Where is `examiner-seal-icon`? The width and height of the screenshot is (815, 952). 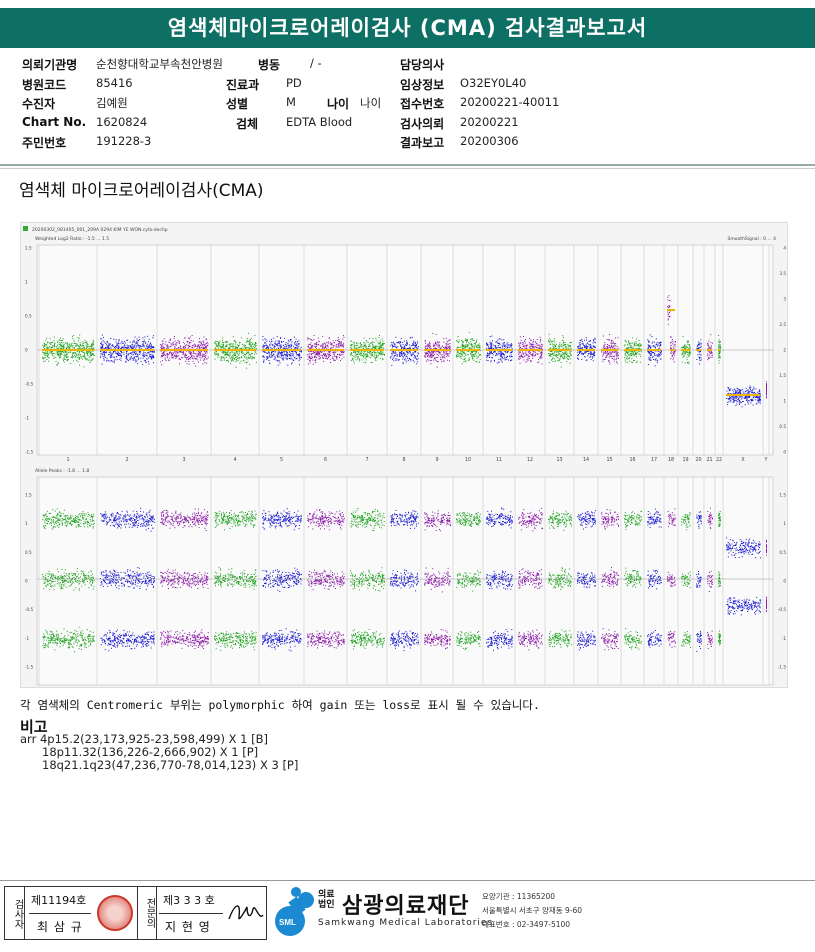 examiner-seal-icon is located at coordinates (115, 913).